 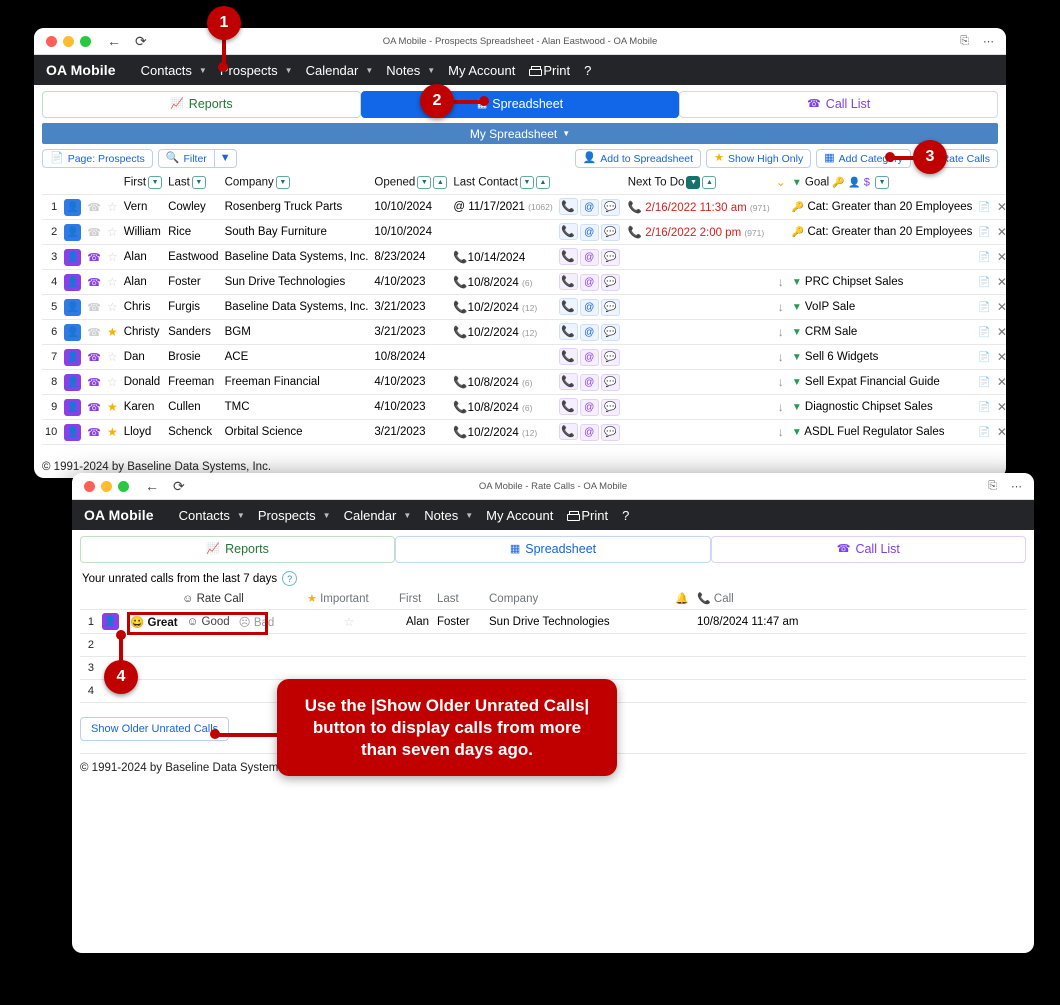 I want to click on nav-contacts-2: Contacts, so click(x=204, y=515).